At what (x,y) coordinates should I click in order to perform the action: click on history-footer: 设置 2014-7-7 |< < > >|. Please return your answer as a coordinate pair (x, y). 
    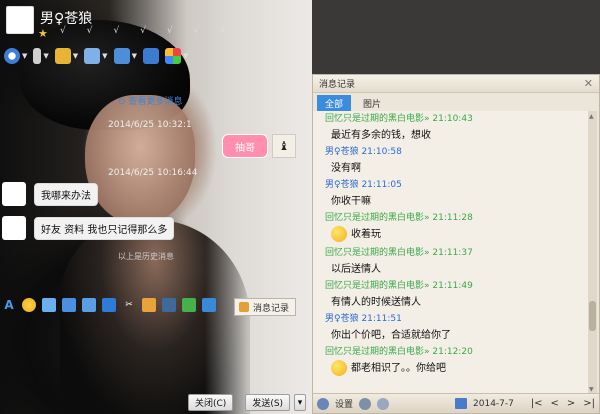
    Looking at the image, I should click on (456, 403).